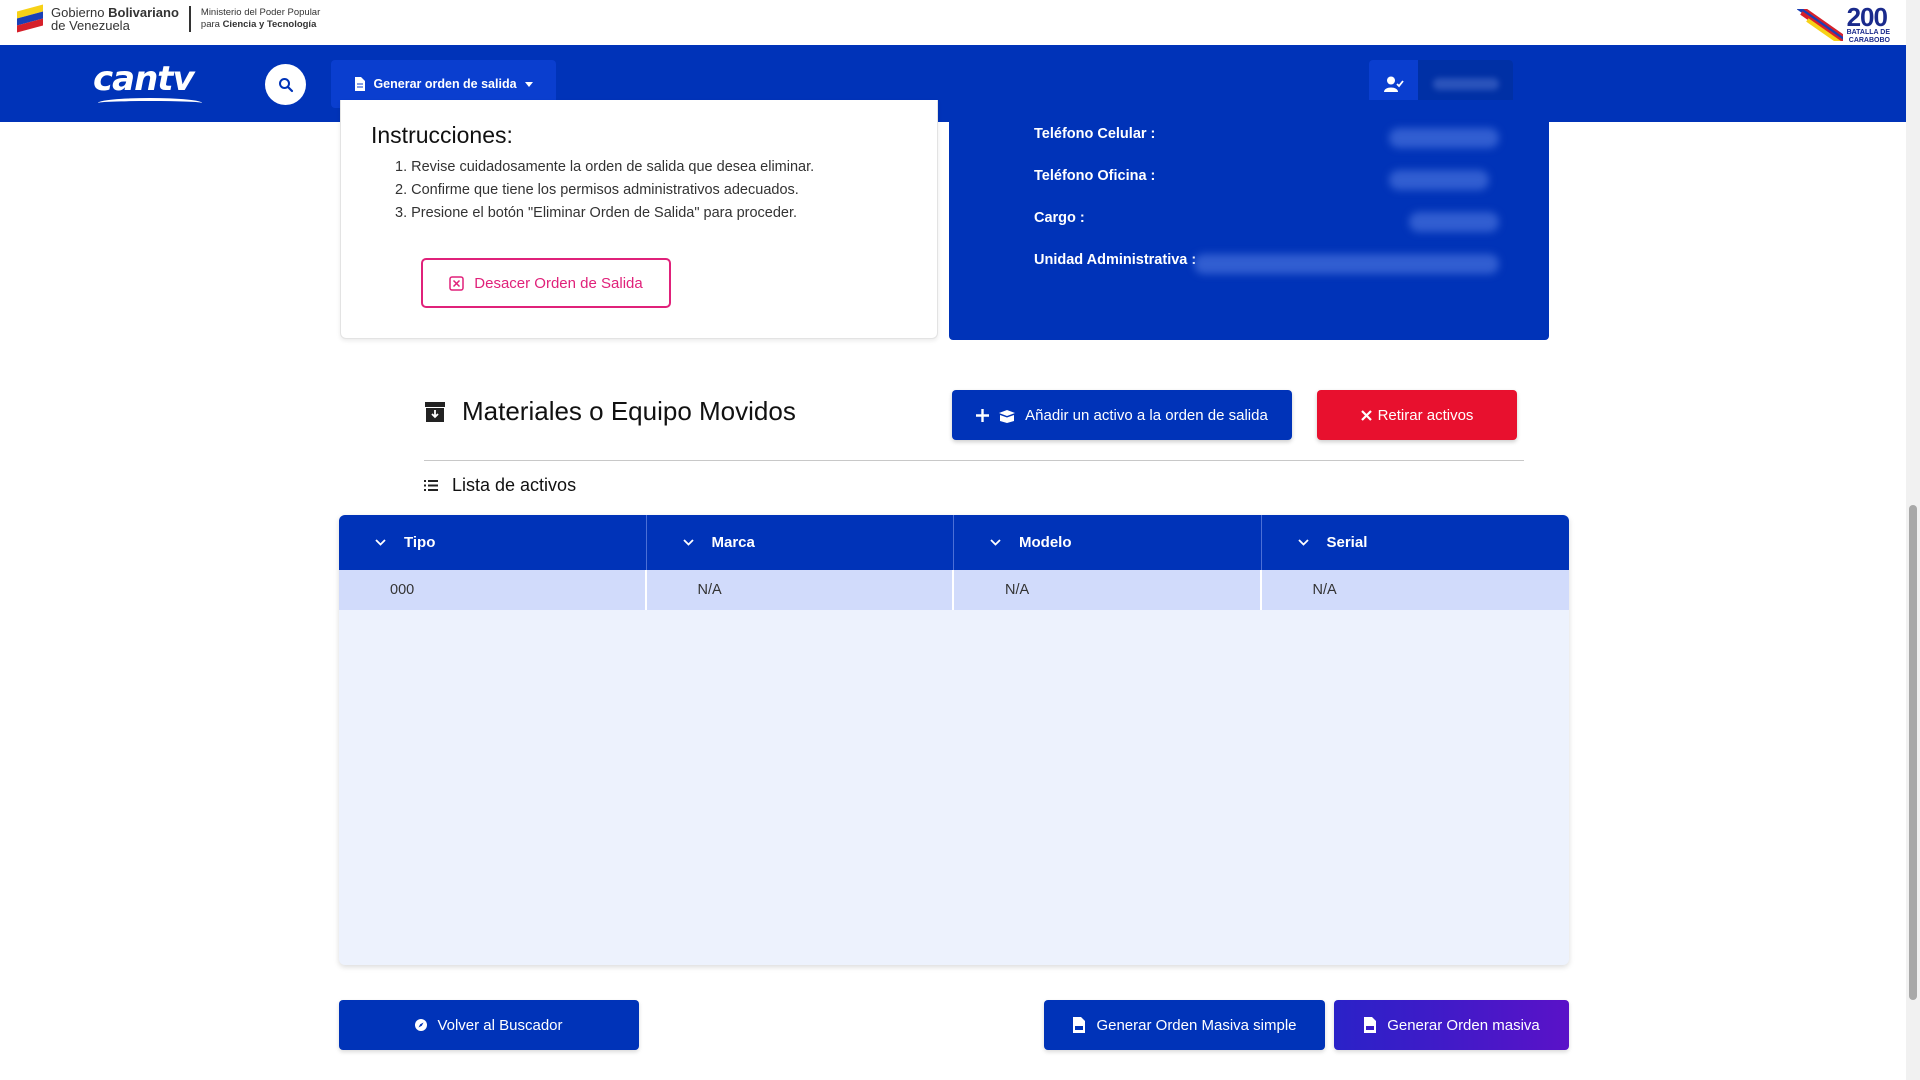 This screenshot has height=1080, width=1920. Describe the element at coordinates (1059, 218) in the screenshot. I see `position-label: Cargo :` at that location.